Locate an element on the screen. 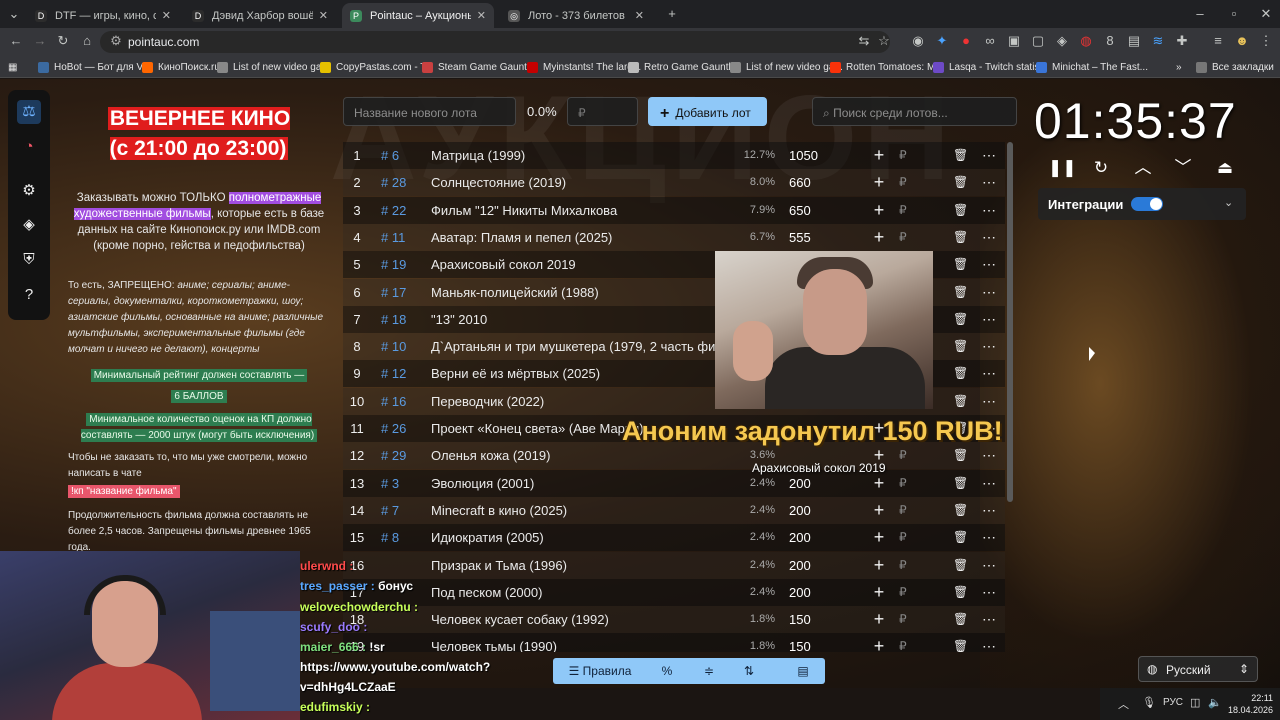  lot-name: Маньяк-полицейский (1988) is located at coordinates (573, 292).